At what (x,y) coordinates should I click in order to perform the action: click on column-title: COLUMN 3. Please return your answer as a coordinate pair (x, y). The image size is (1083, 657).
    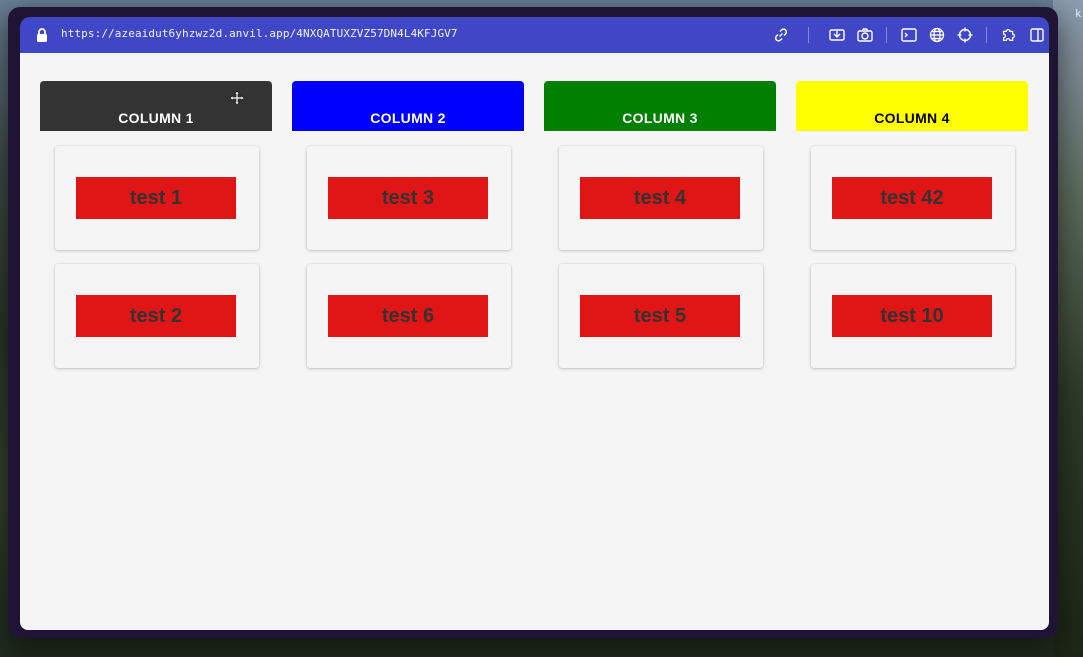
    Looking at the image, I should click on (660, 118).